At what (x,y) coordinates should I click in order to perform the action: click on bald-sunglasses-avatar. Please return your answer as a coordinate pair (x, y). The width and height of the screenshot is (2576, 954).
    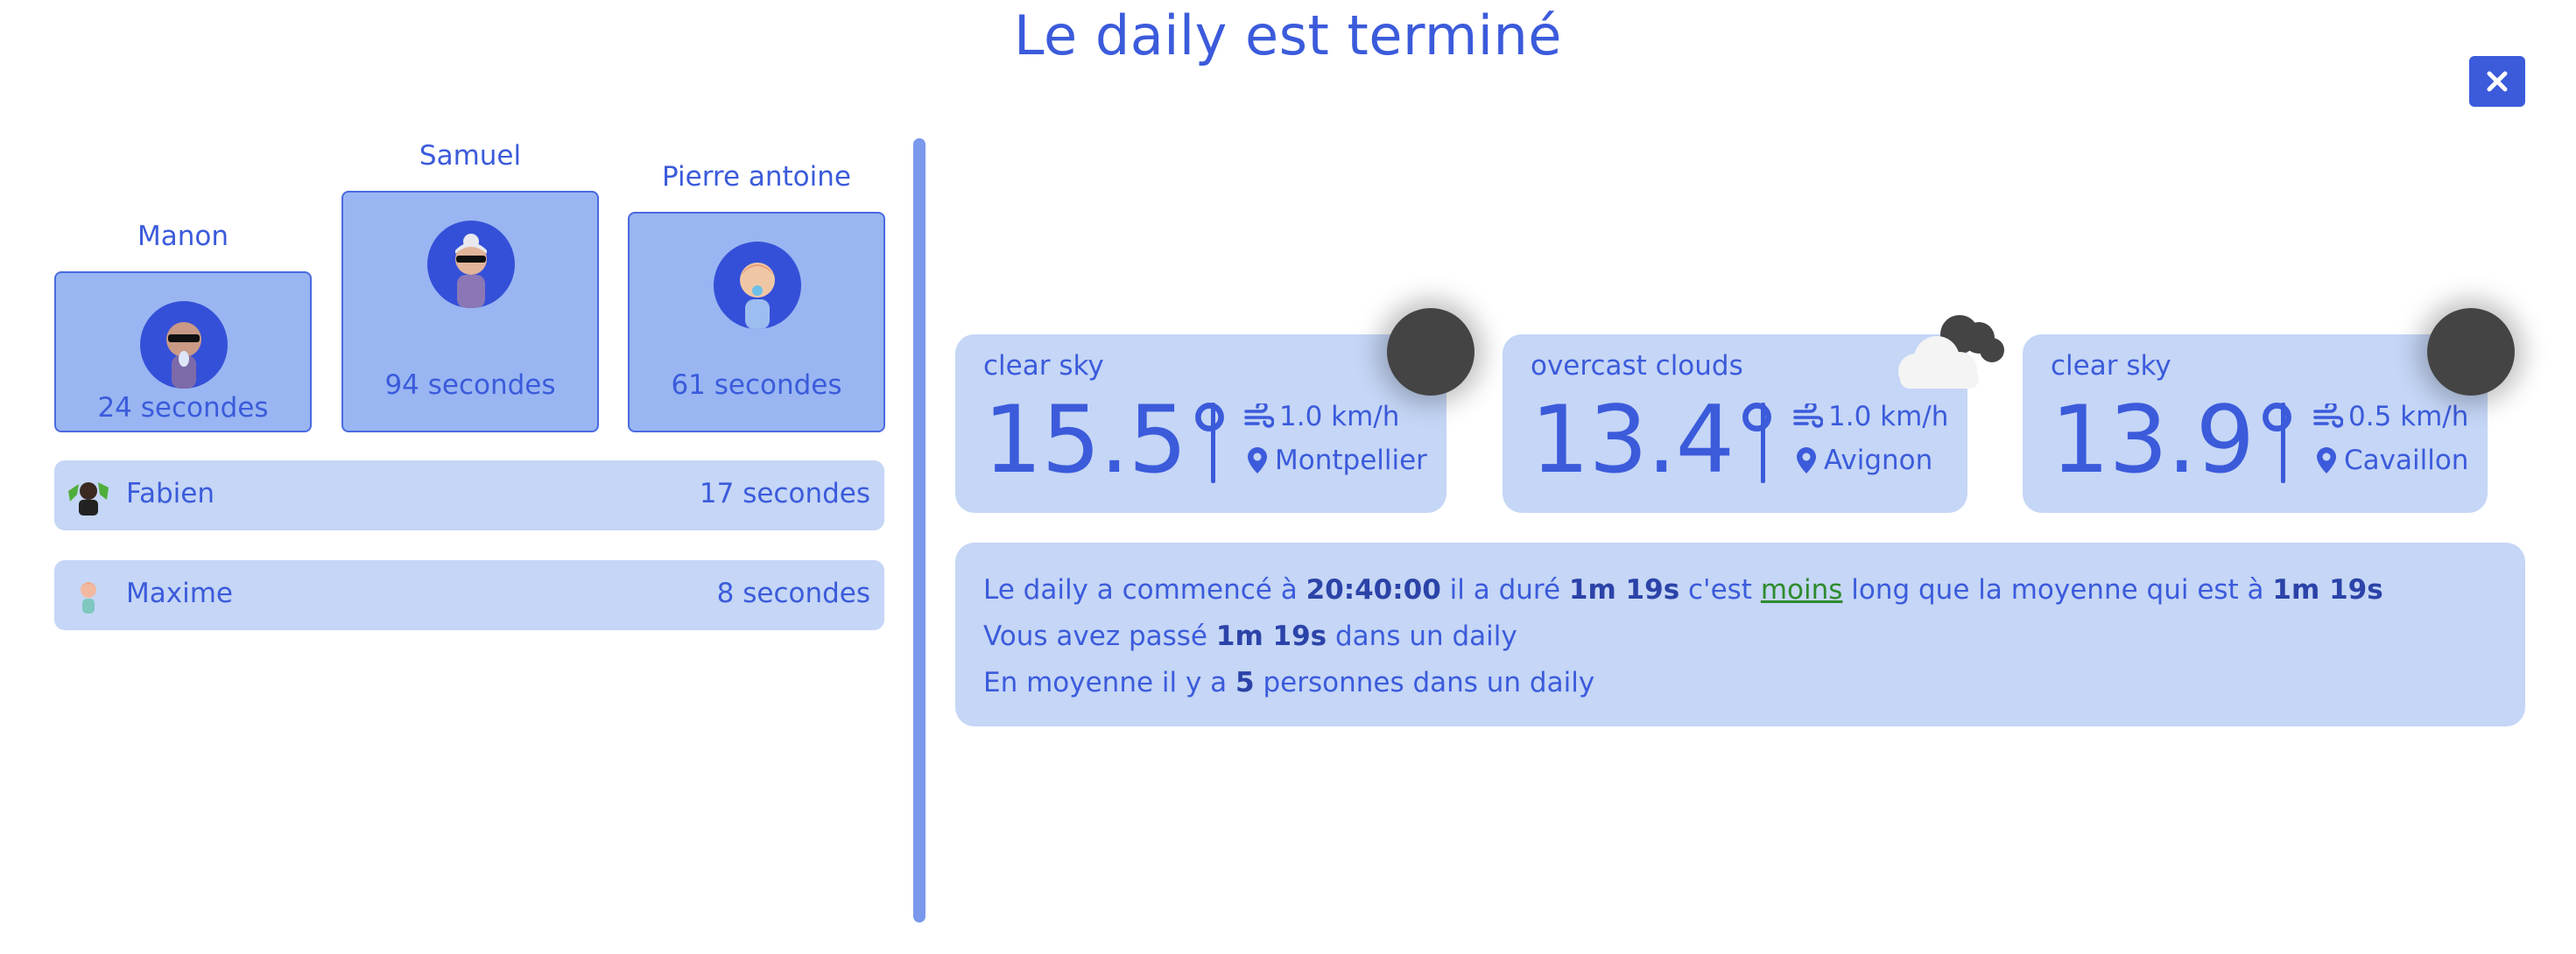
    Looking at the image, I should click on (184, 345).